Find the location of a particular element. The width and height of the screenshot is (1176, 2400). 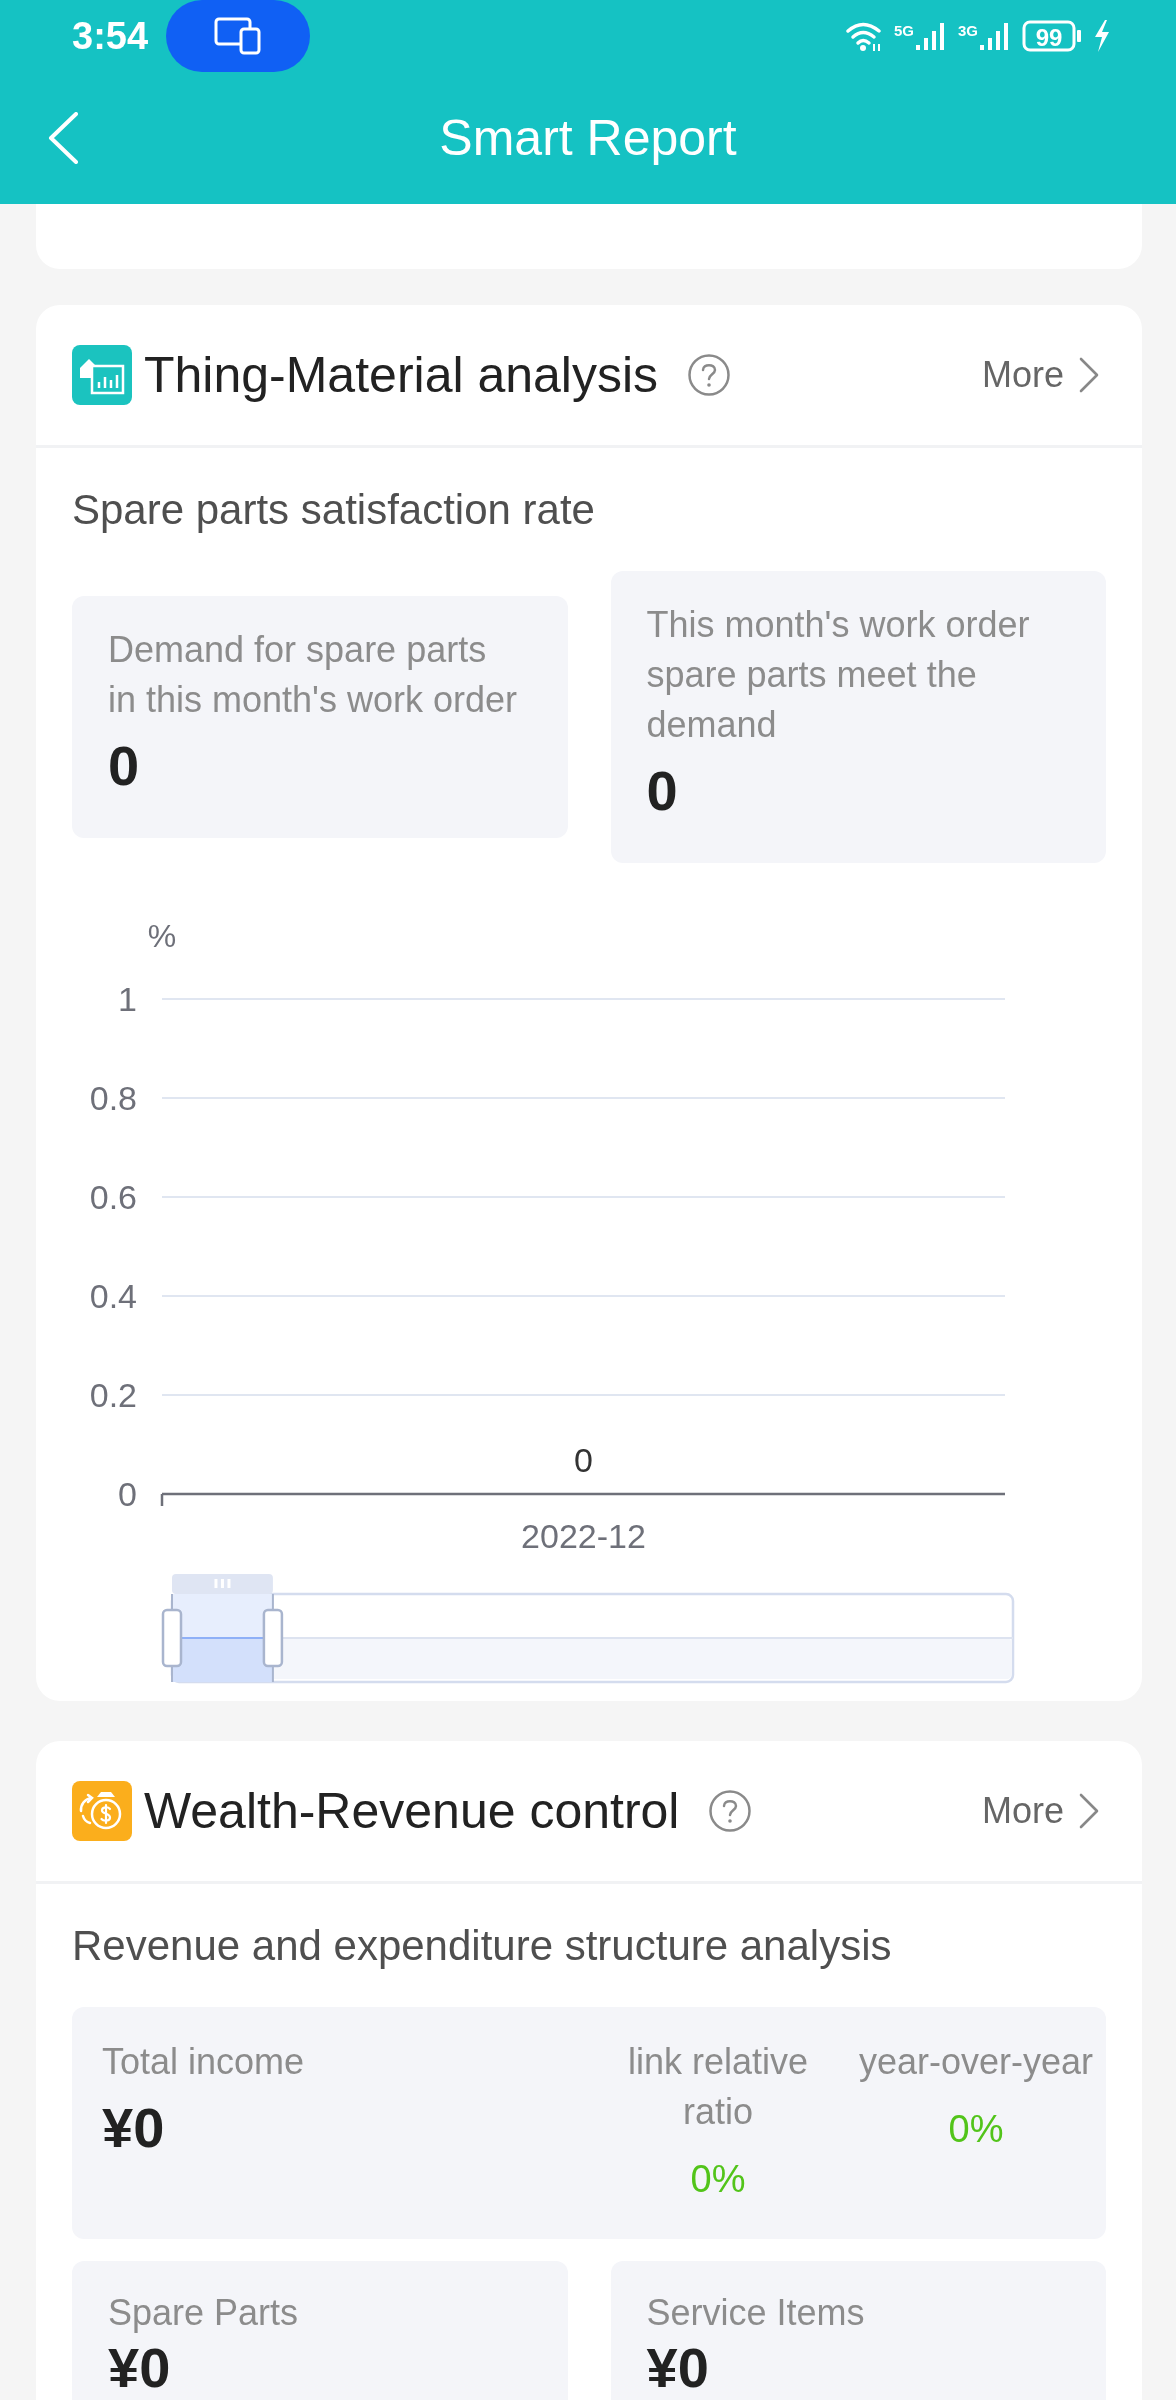

y-axis-title: % is located at coordinates (162, 936).